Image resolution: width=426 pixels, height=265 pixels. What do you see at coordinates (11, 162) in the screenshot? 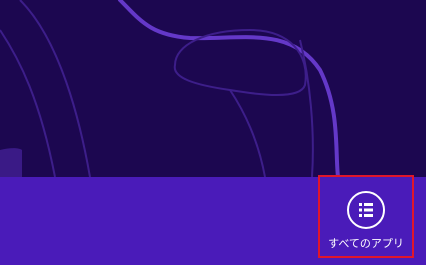
I see `partial-tile-shape` at bounding box center [11, 162].